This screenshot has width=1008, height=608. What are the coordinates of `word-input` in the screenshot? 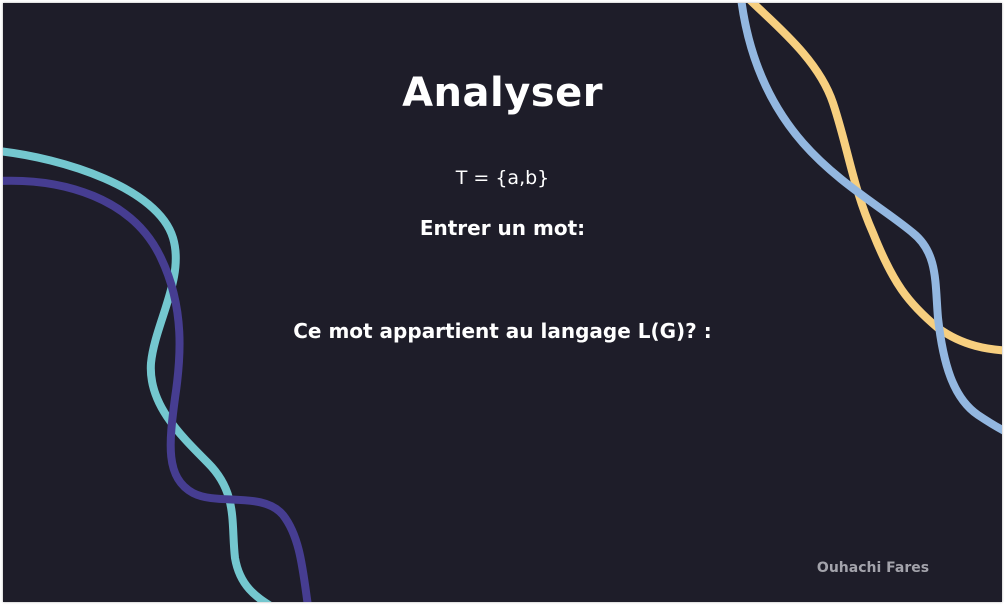 It's located at (505, 267).